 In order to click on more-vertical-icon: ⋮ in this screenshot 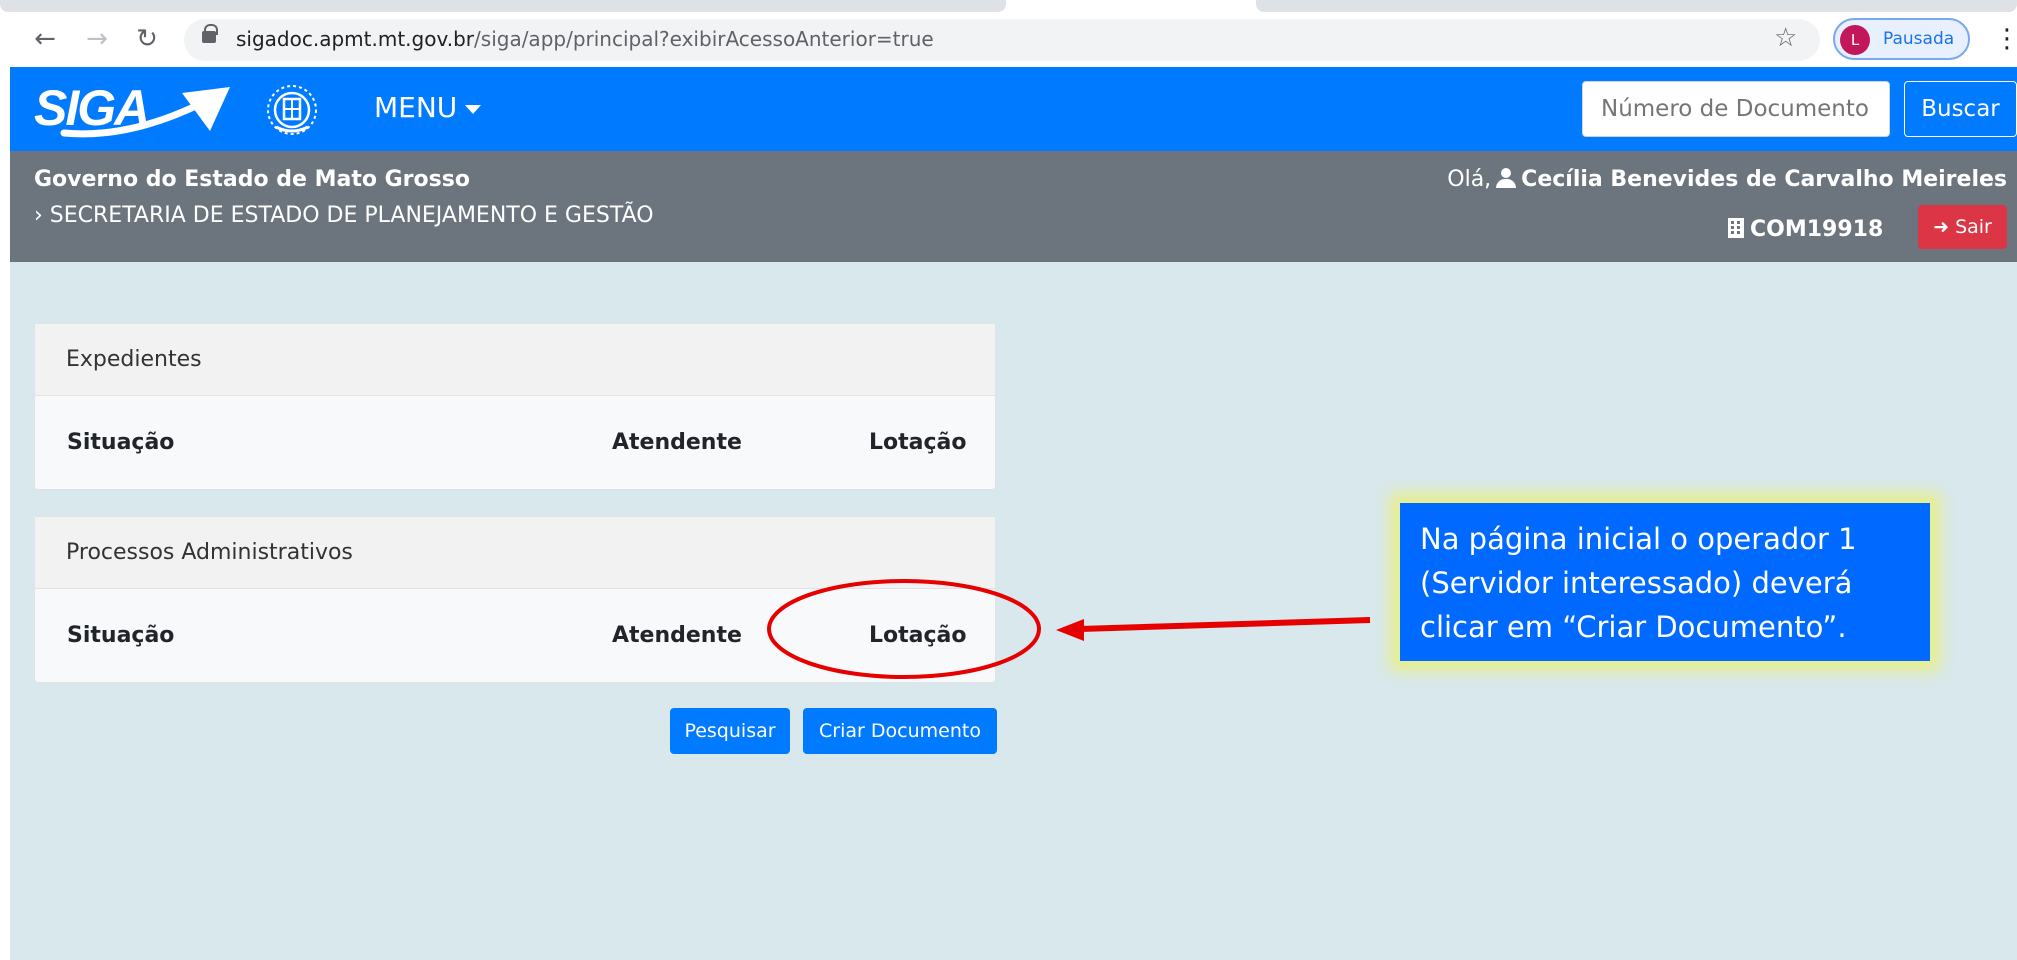, I will do `click(2005, 39)`.